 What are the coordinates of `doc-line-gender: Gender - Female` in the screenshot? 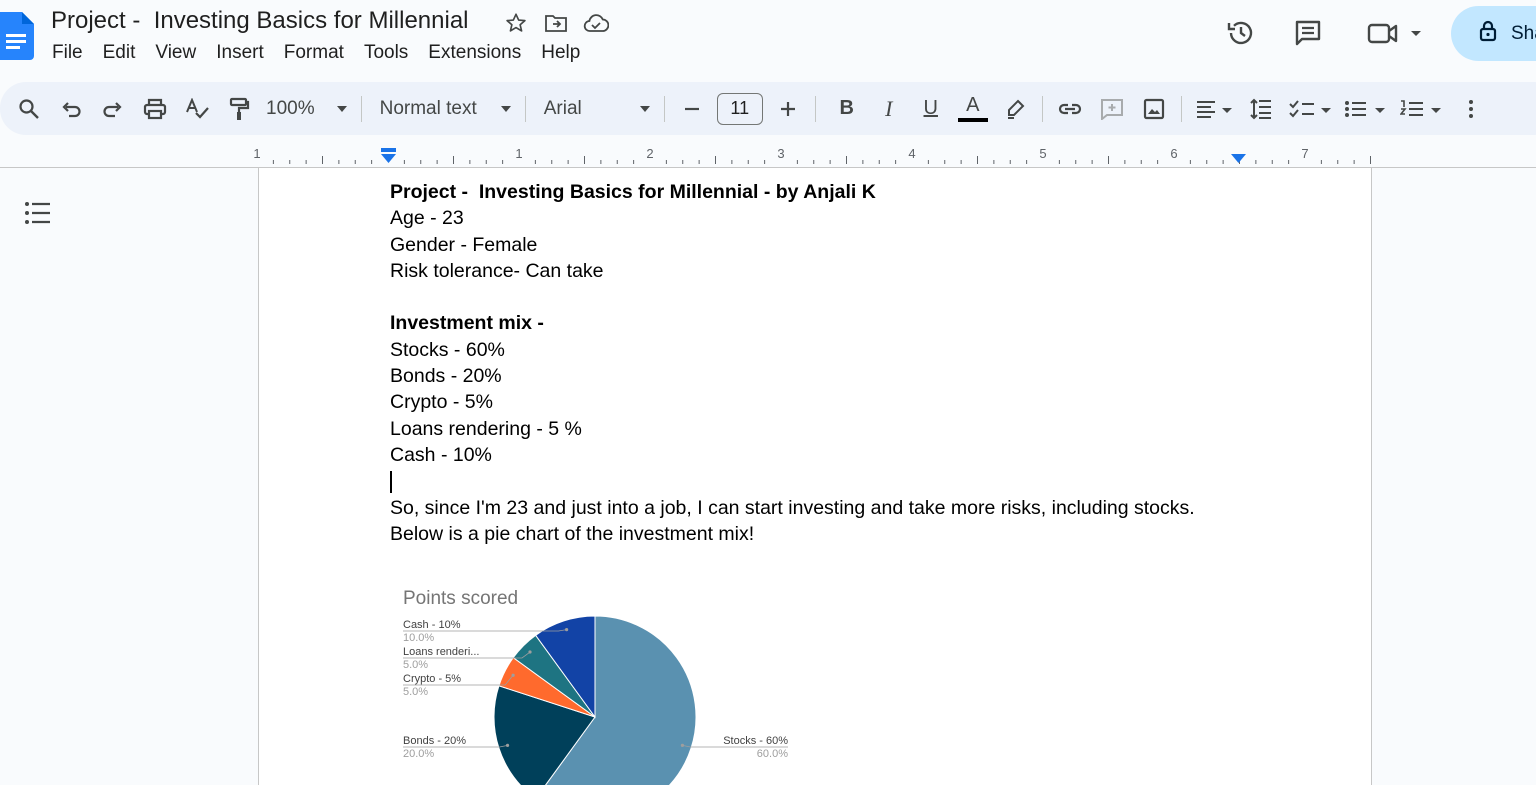 It's located at (464, 244).